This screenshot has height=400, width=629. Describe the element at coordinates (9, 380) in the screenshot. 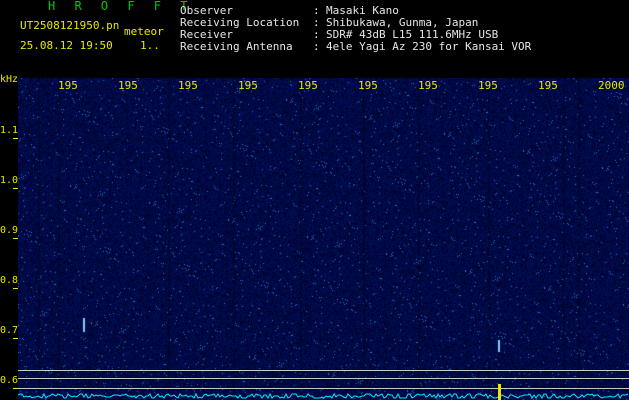

I see `y-tick-label: 0.6` at that location.